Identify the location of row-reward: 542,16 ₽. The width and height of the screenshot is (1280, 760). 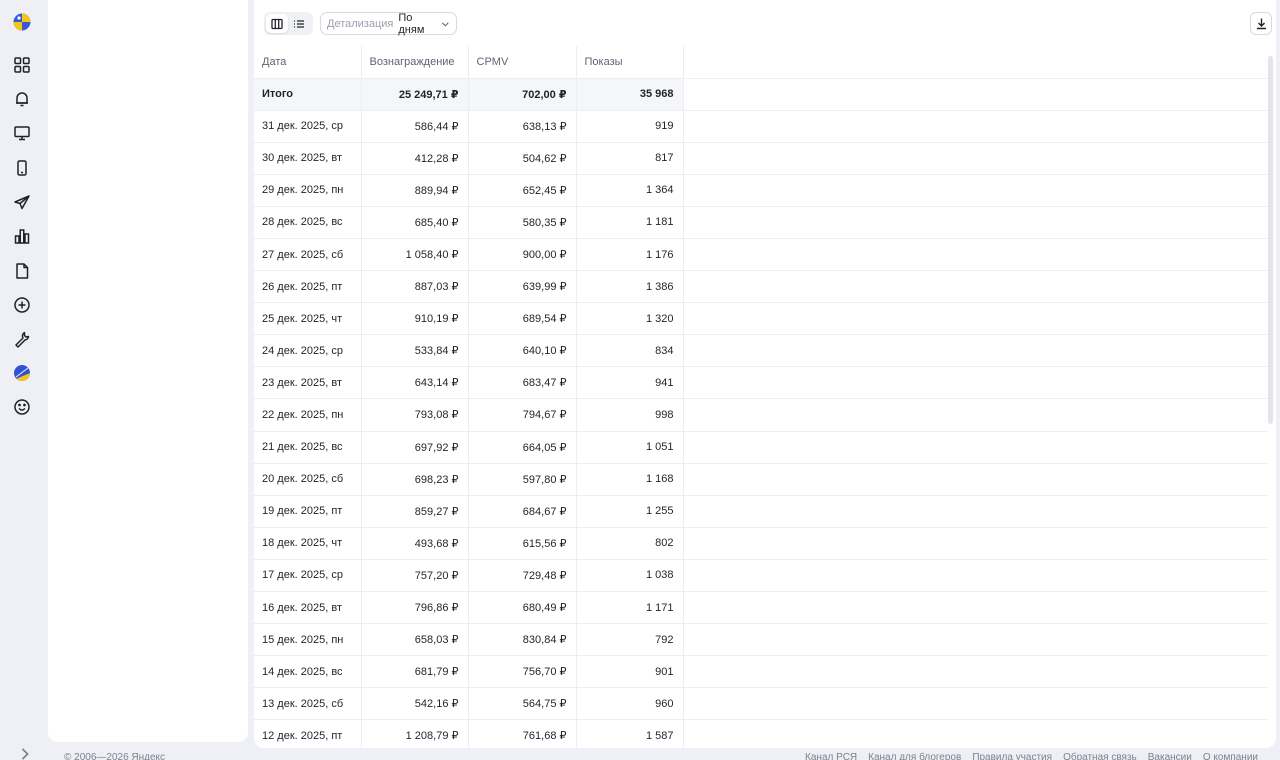
(415, 704).